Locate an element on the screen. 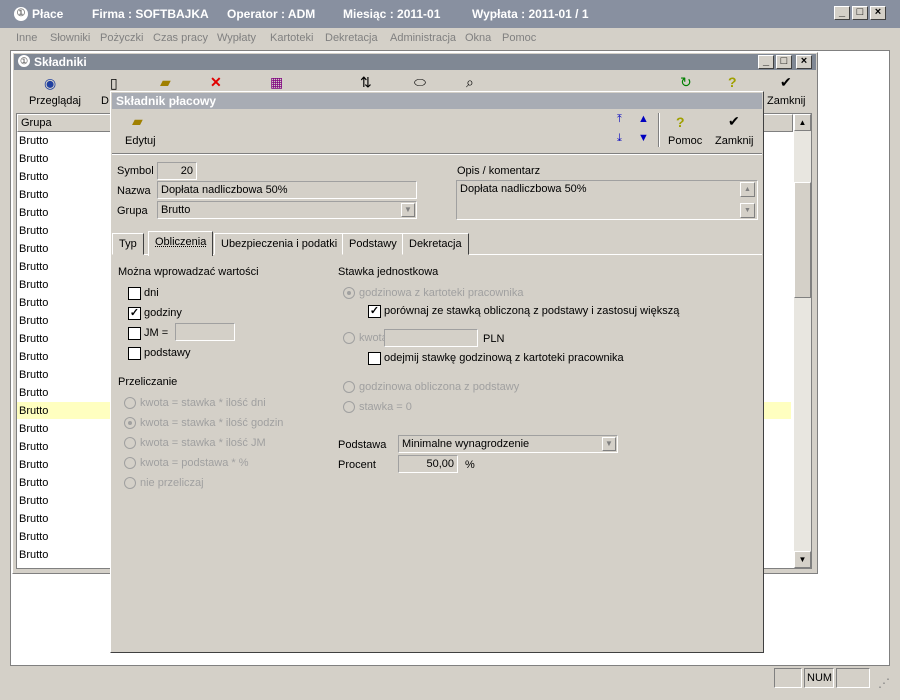  tab-obliczenia: Obliczenia is located at coordinates (181, 243).